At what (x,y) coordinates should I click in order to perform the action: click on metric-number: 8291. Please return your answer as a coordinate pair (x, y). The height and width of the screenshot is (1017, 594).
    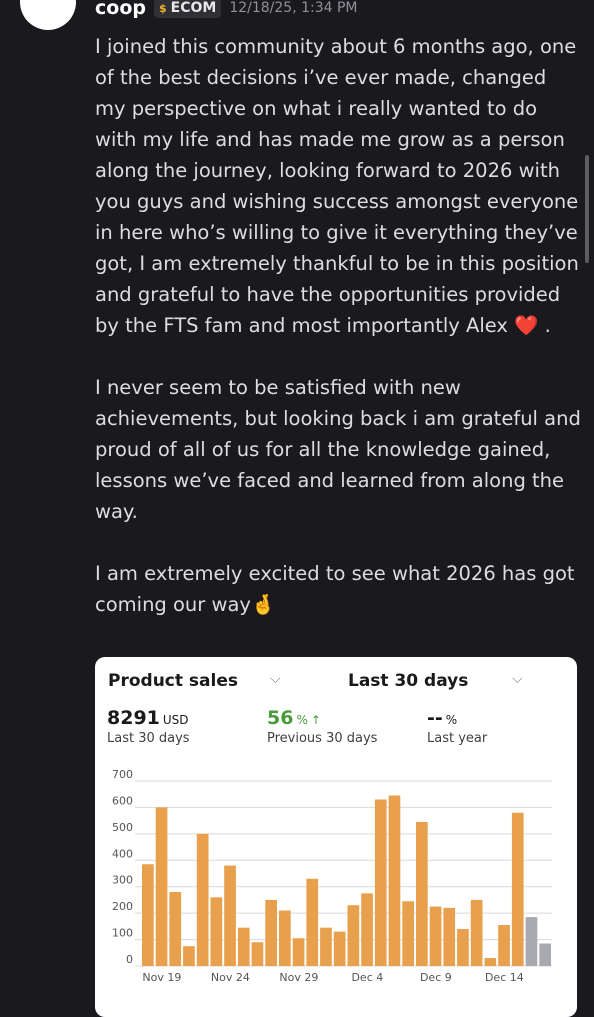
    Looking at the image, I should click on (133, 718).